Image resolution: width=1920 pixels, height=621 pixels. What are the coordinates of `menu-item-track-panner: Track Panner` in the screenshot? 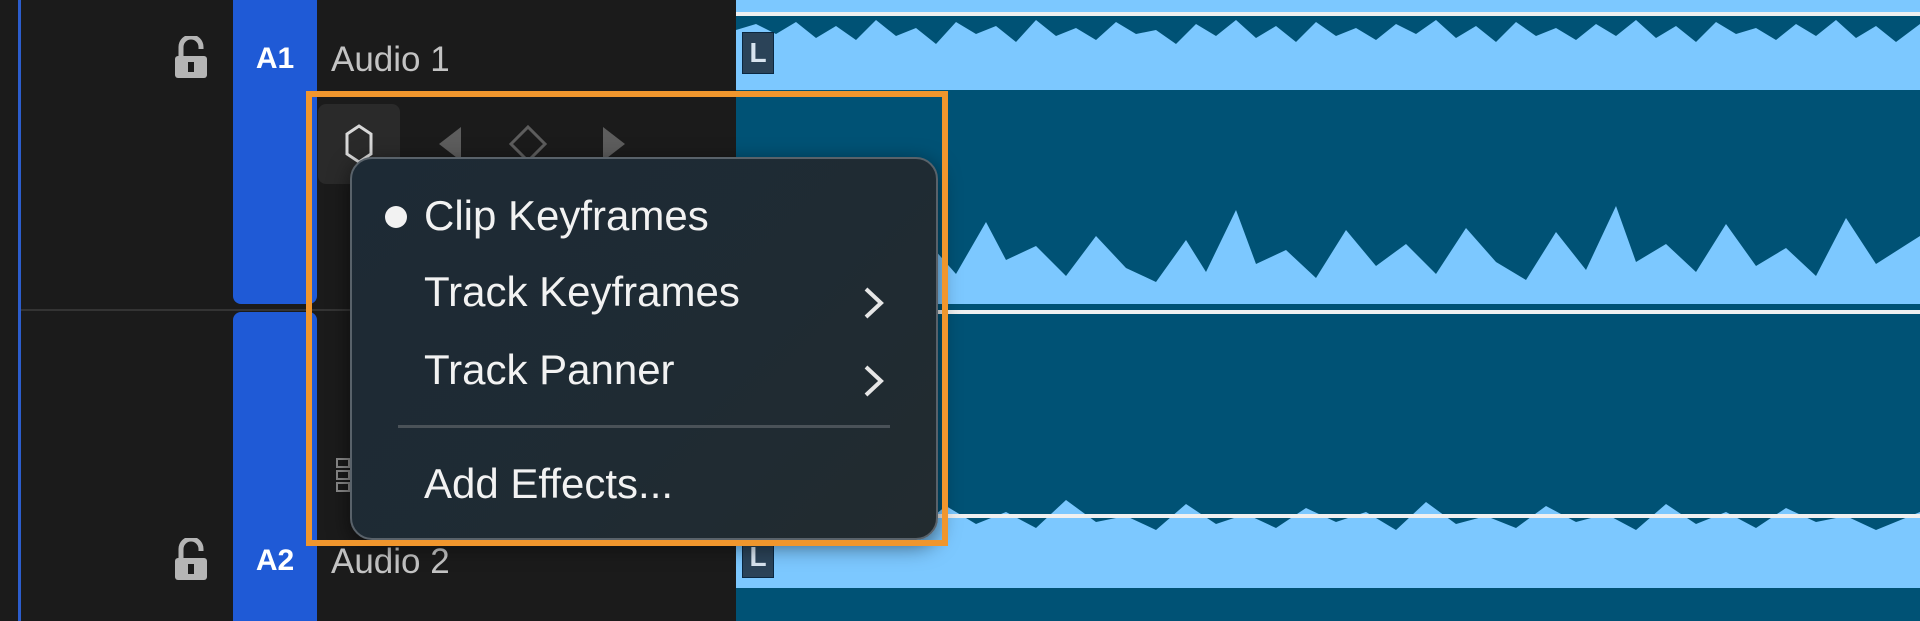 It's located at (660, 370).